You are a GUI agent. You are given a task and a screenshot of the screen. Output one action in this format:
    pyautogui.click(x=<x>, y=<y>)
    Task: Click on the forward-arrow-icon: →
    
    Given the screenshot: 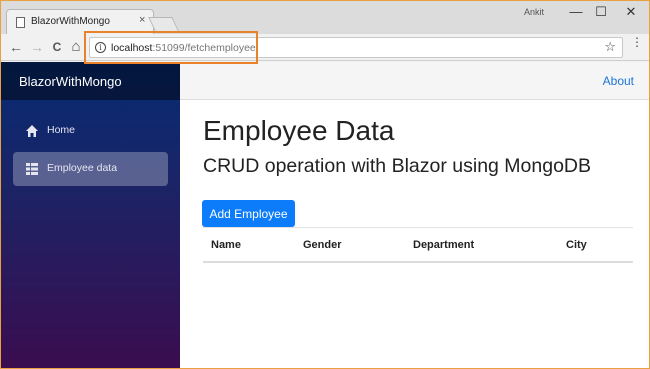 What is the action you would take?
    pyautogui.click(x=37, y=47)
    